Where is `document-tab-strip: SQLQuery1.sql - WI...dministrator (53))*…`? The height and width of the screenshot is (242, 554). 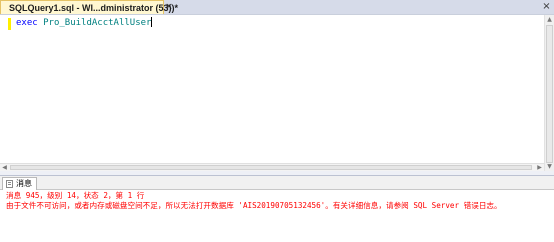
document-tab-strip: SQLQuery1.sql - WI...dministrator (53))*… is located at coordinates (277, 7).